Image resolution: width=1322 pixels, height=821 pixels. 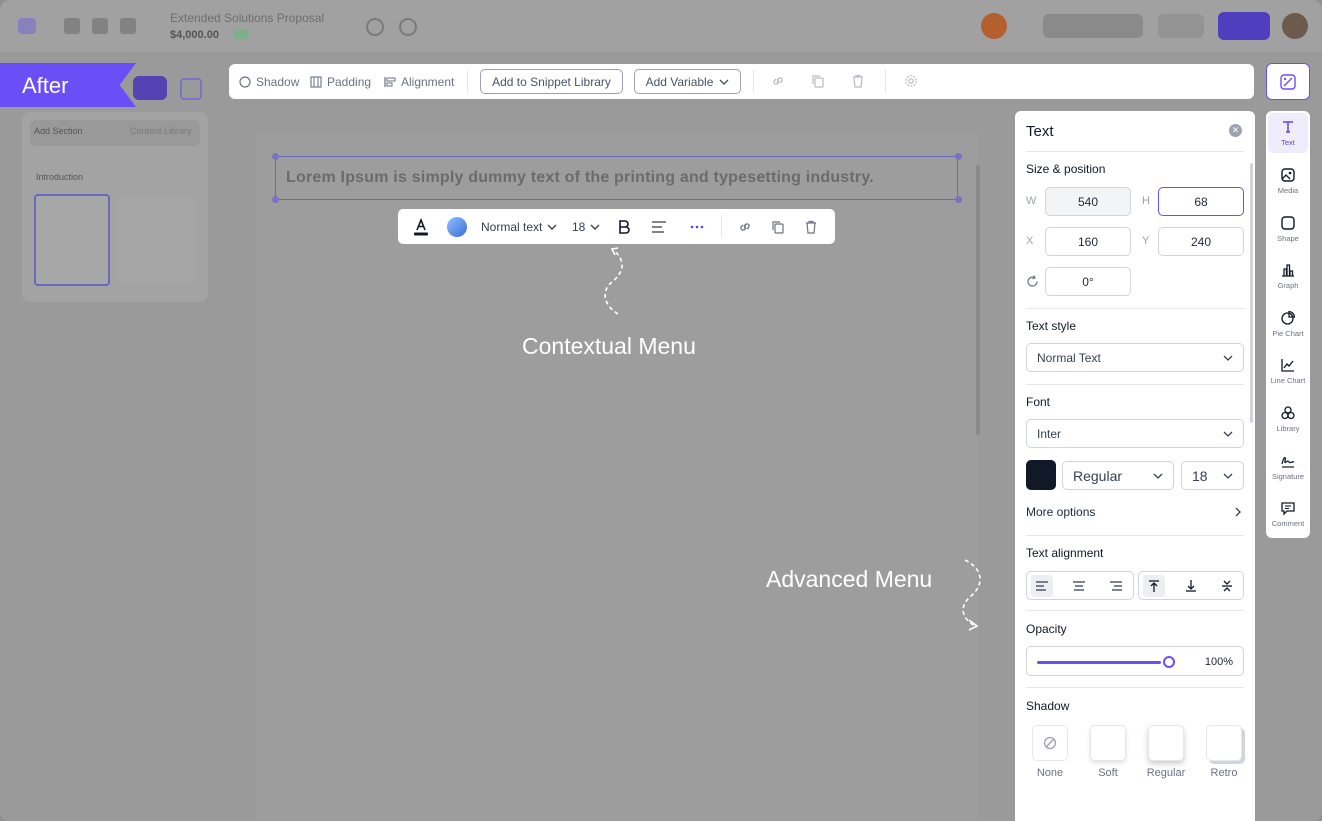 What do you see at coordinates (519, 227) in the screenshot?
I see `text-style-dropdown: Normal text` at bounding box center [519, 227].